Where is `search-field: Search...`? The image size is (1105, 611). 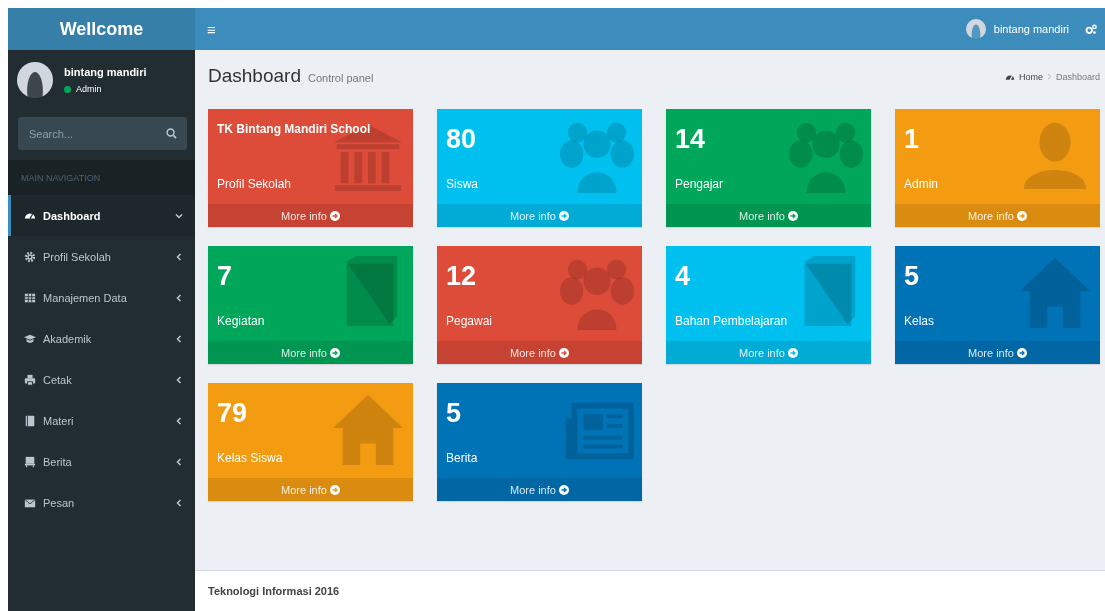 search-field: Search... is located at coordinates (102, 133).